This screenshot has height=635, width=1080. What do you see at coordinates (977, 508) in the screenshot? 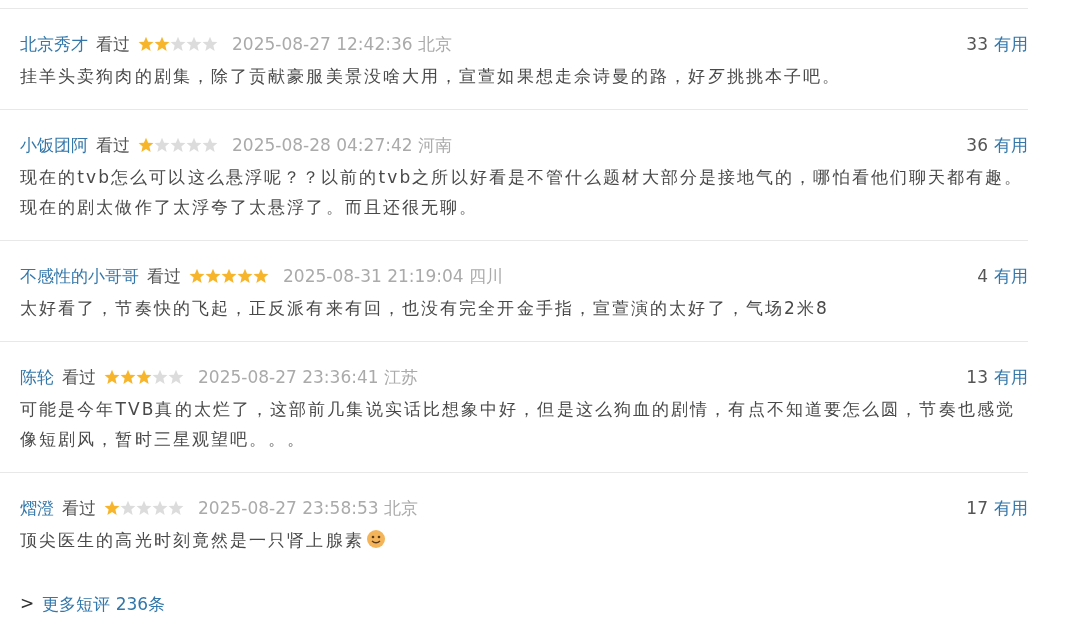
I see `vote-count: 17` at bounding box center [977, 508].